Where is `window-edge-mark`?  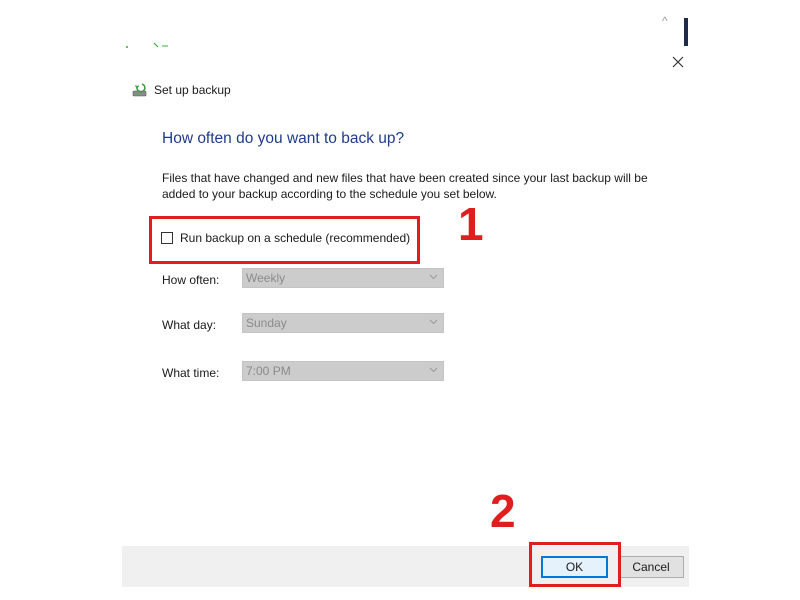
window-edge-mark is located at coordinates (686, 32).